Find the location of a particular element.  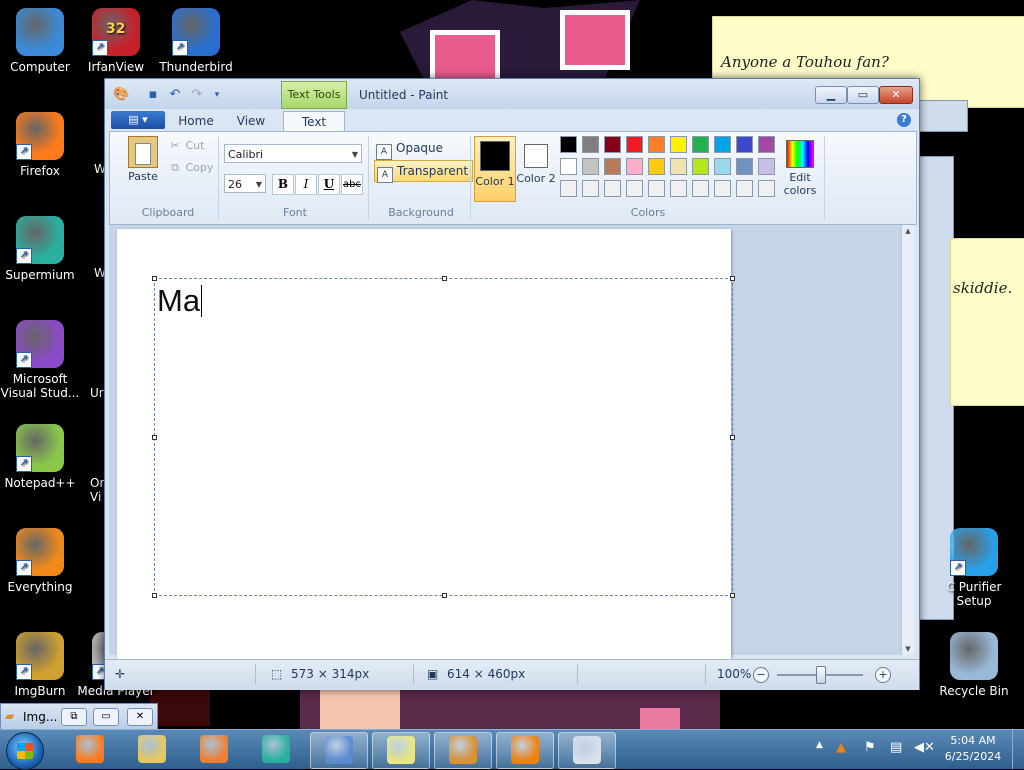

close-button: ✕ is located at coordinates (140, 717).